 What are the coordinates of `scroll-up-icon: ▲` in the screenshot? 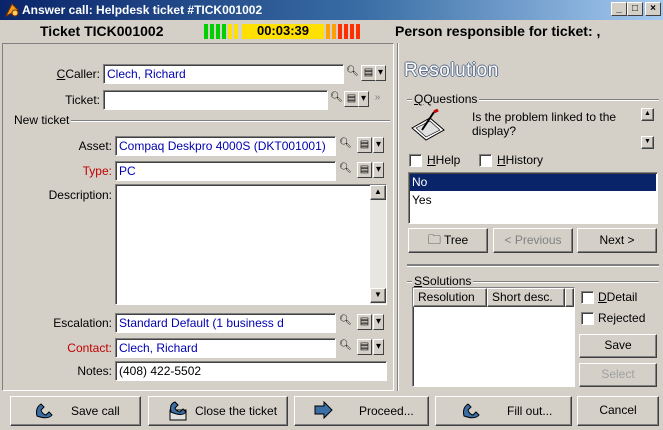 It's located at (378, 192).